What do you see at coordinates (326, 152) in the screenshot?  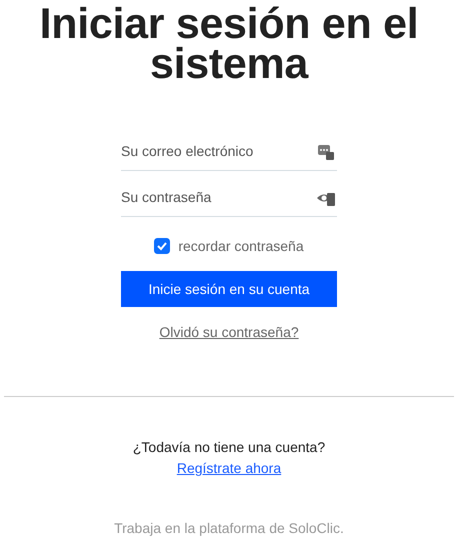 I see `dots-badge-icon` at bounding box center [326, 152].